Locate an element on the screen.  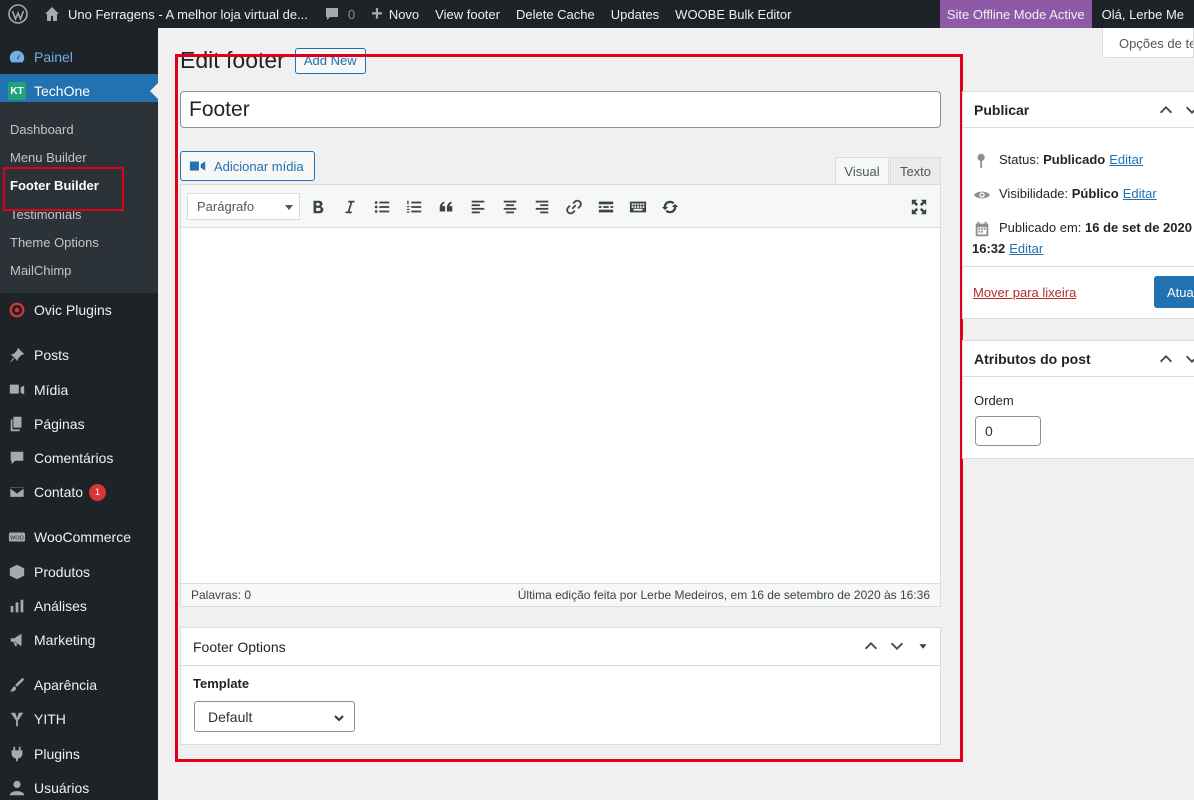
comments-icon is located at coordinates (17, 458).